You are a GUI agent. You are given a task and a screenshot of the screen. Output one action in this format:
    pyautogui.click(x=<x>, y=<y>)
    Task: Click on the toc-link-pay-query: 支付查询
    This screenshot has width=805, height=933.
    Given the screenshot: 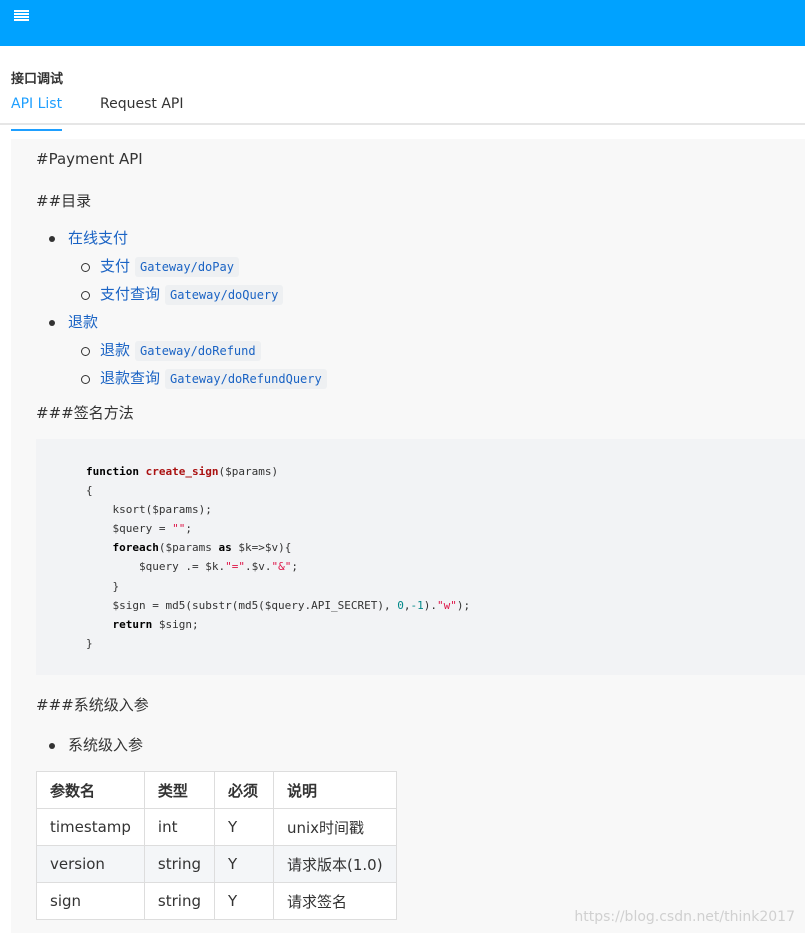 What is the action you would take?
    pyautogui.click(x=130, y=294)
    